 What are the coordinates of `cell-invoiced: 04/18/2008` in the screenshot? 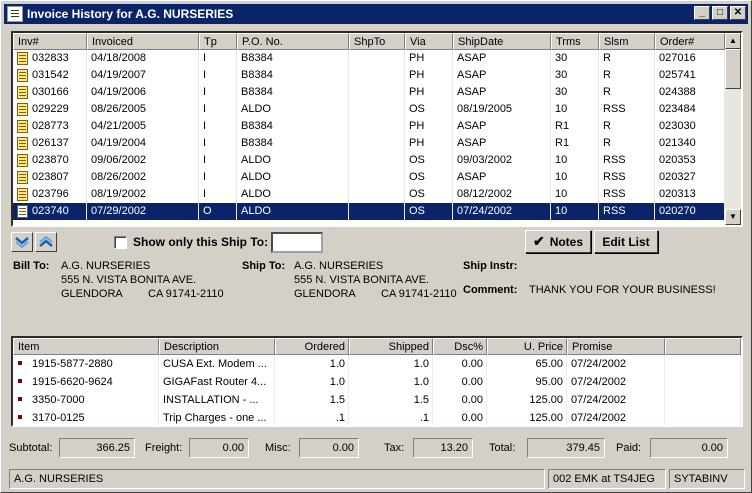 It's located at (143, 58).